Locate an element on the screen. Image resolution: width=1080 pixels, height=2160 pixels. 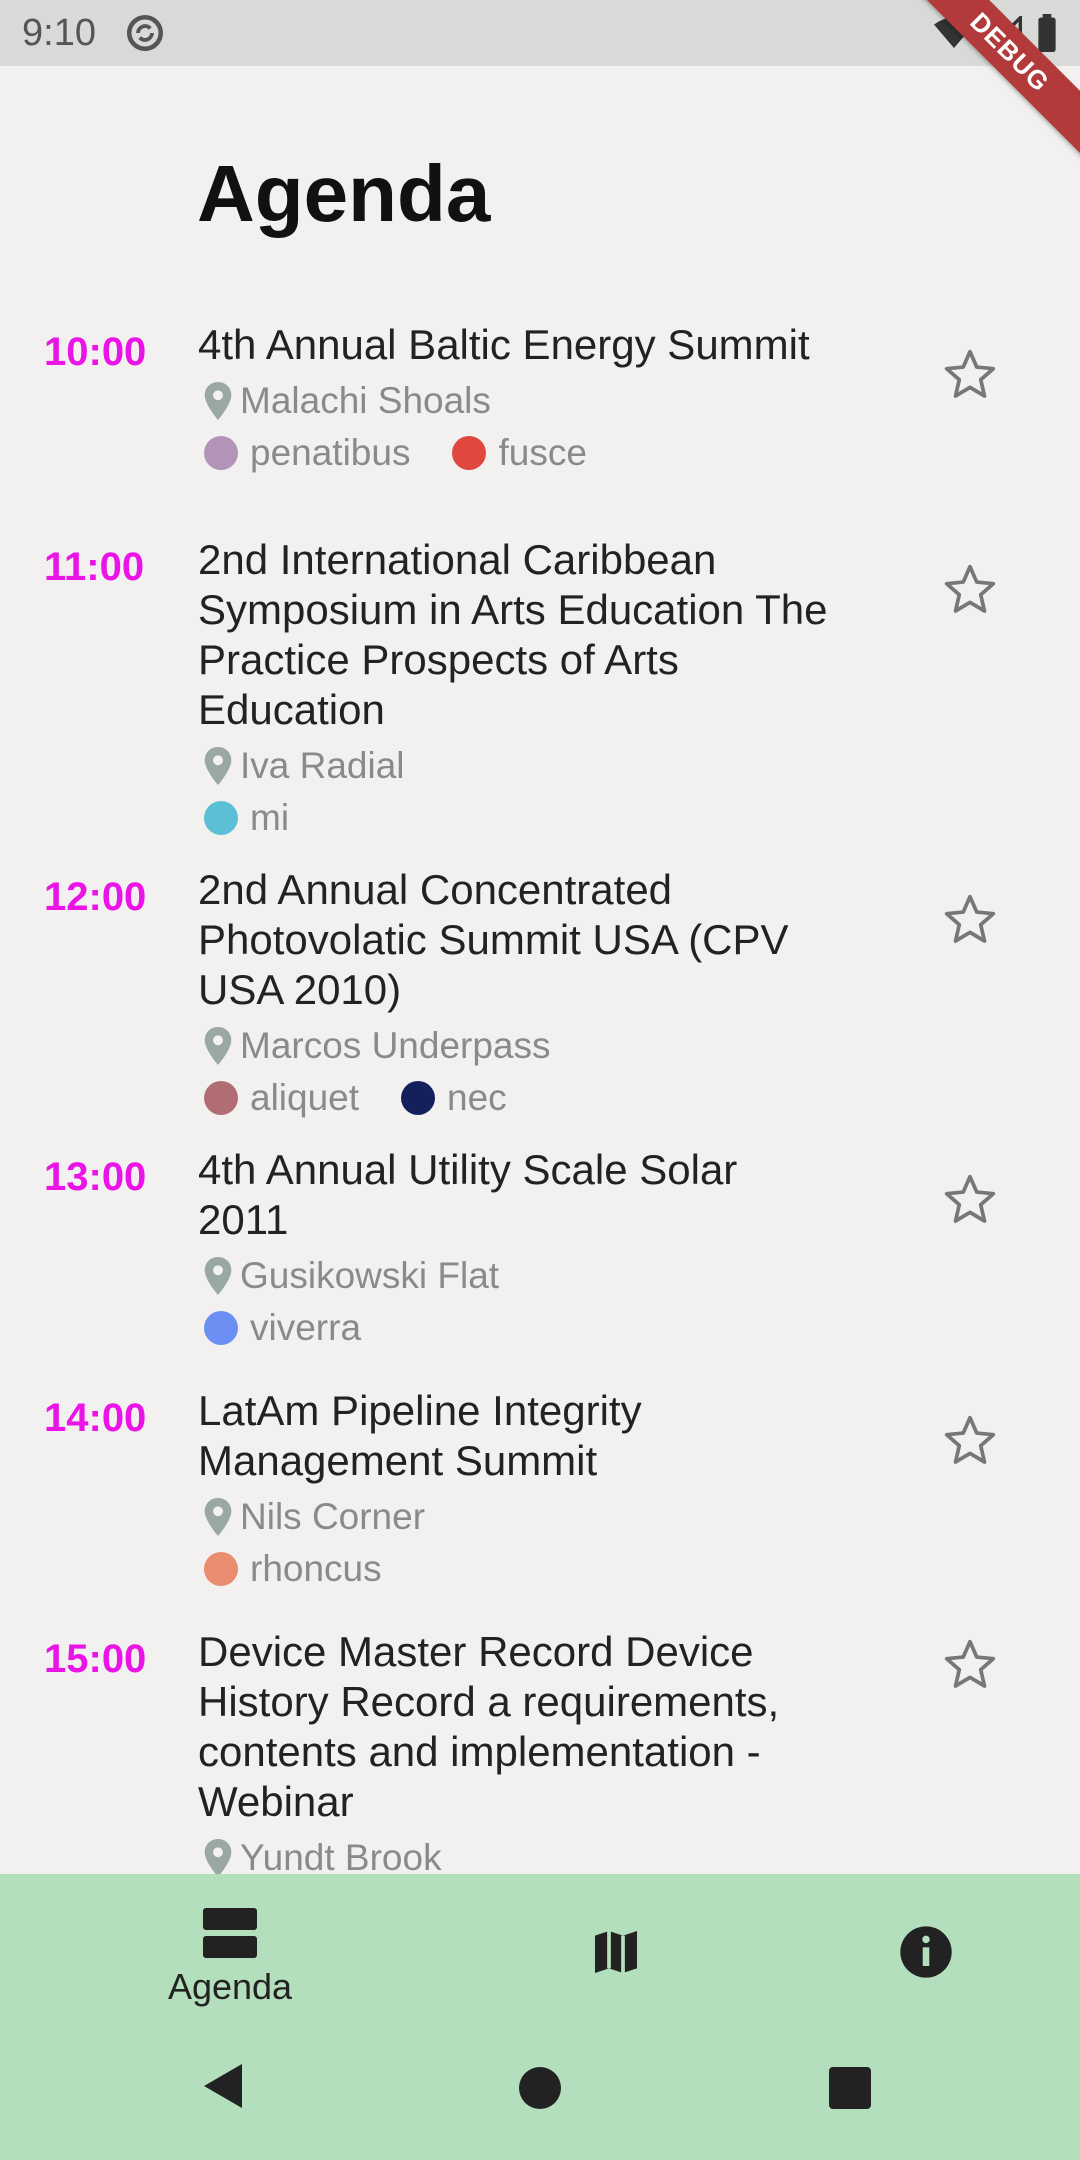
item-location: Malachi Shoals is located at coordinates (518, 401).